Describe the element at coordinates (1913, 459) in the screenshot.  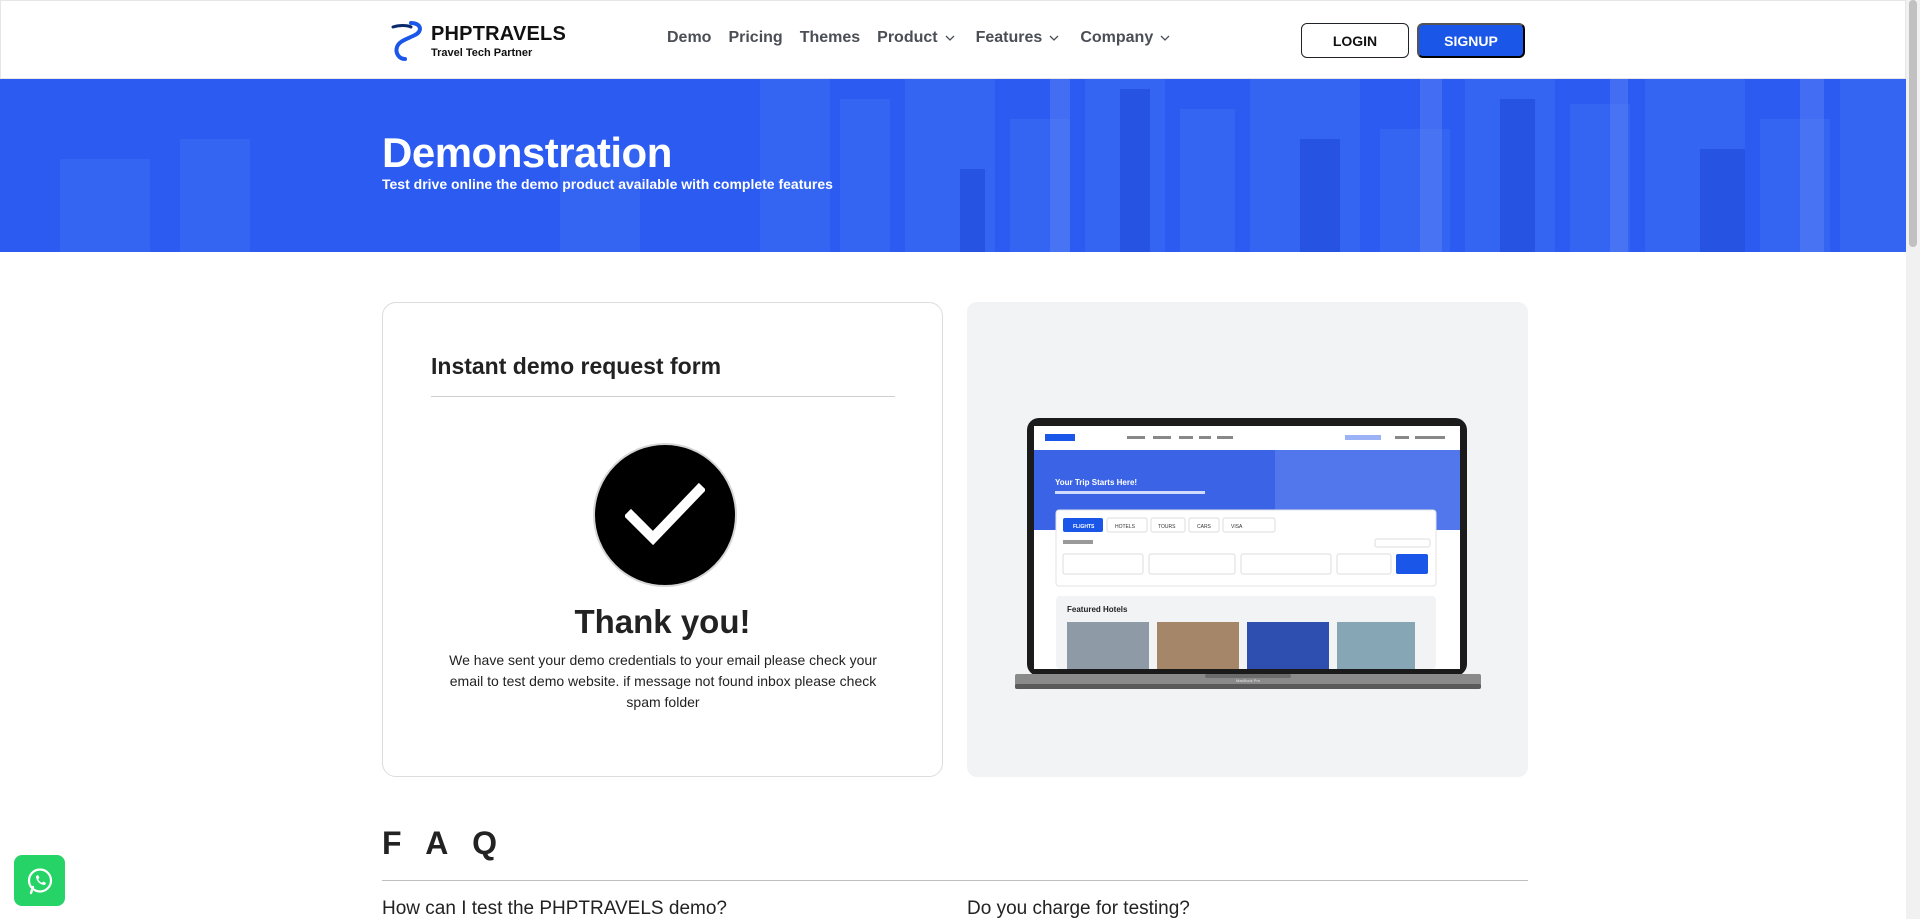
I see `page-scrollbar` at that location.